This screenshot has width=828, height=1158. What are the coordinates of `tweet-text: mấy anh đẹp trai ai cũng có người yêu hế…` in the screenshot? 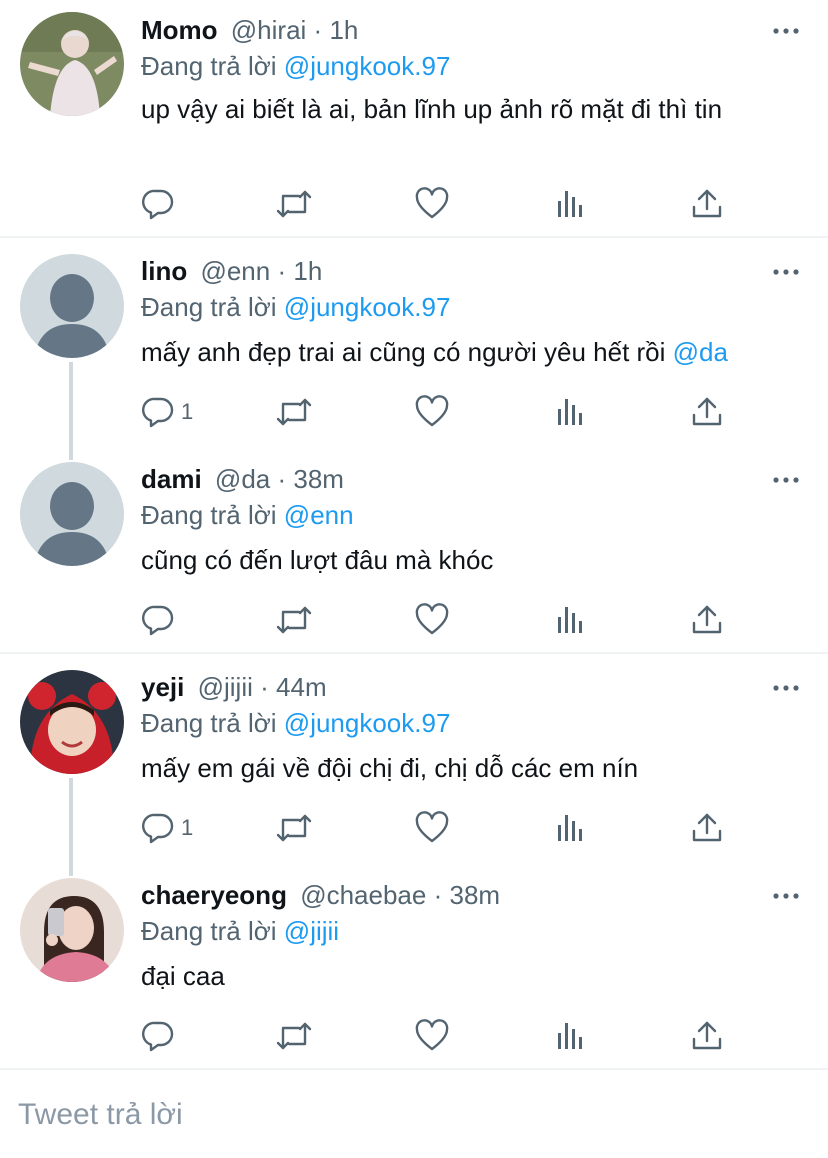 It's located at (481, 352).